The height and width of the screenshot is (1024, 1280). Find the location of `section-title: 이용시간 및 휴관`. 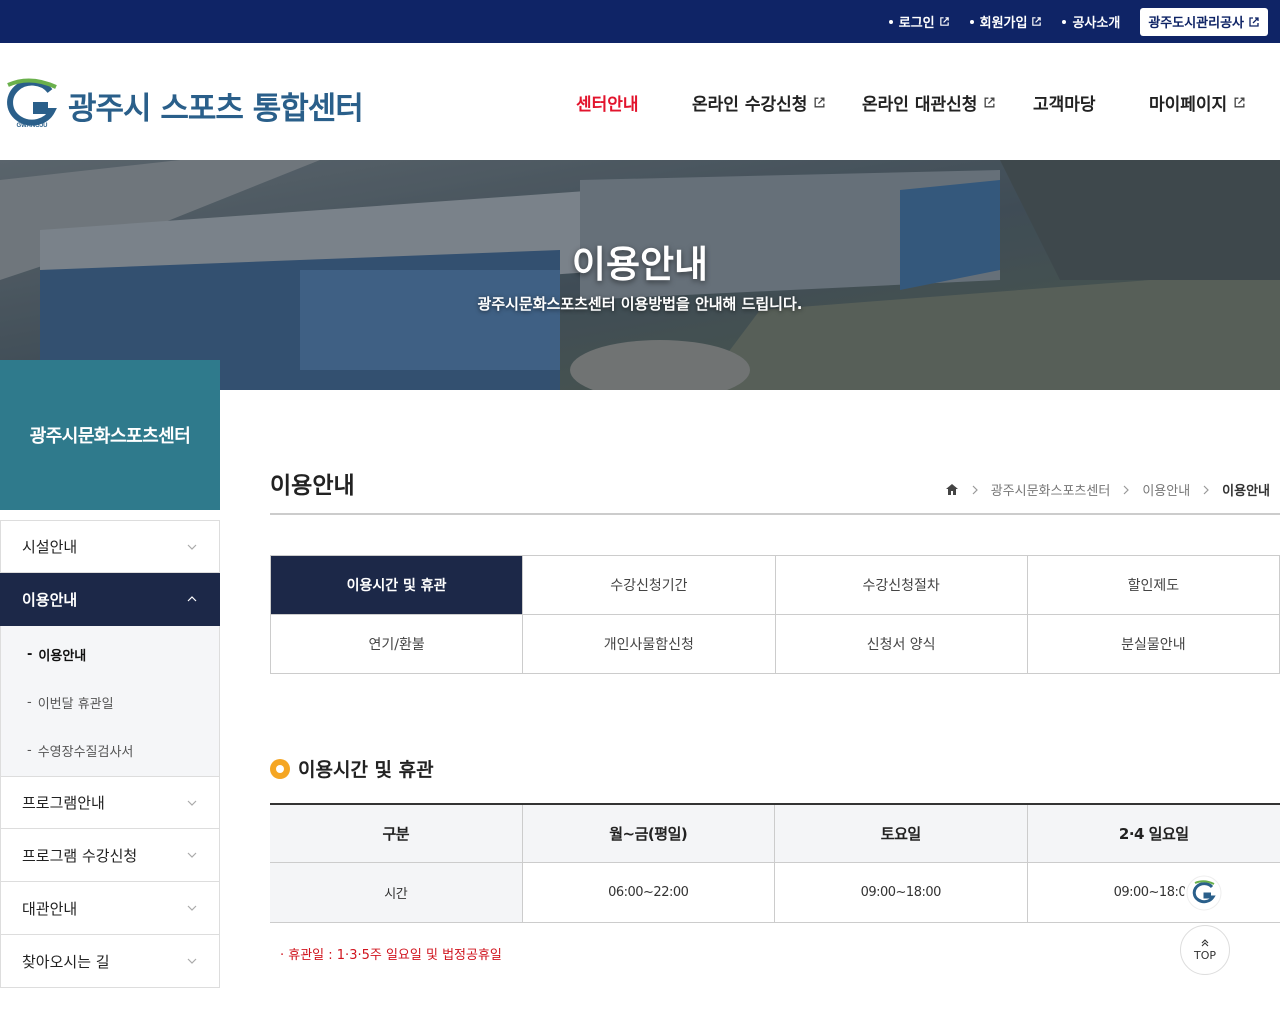

section-title: 이용시간 및 휴관 is located at coordinates (352, 768).